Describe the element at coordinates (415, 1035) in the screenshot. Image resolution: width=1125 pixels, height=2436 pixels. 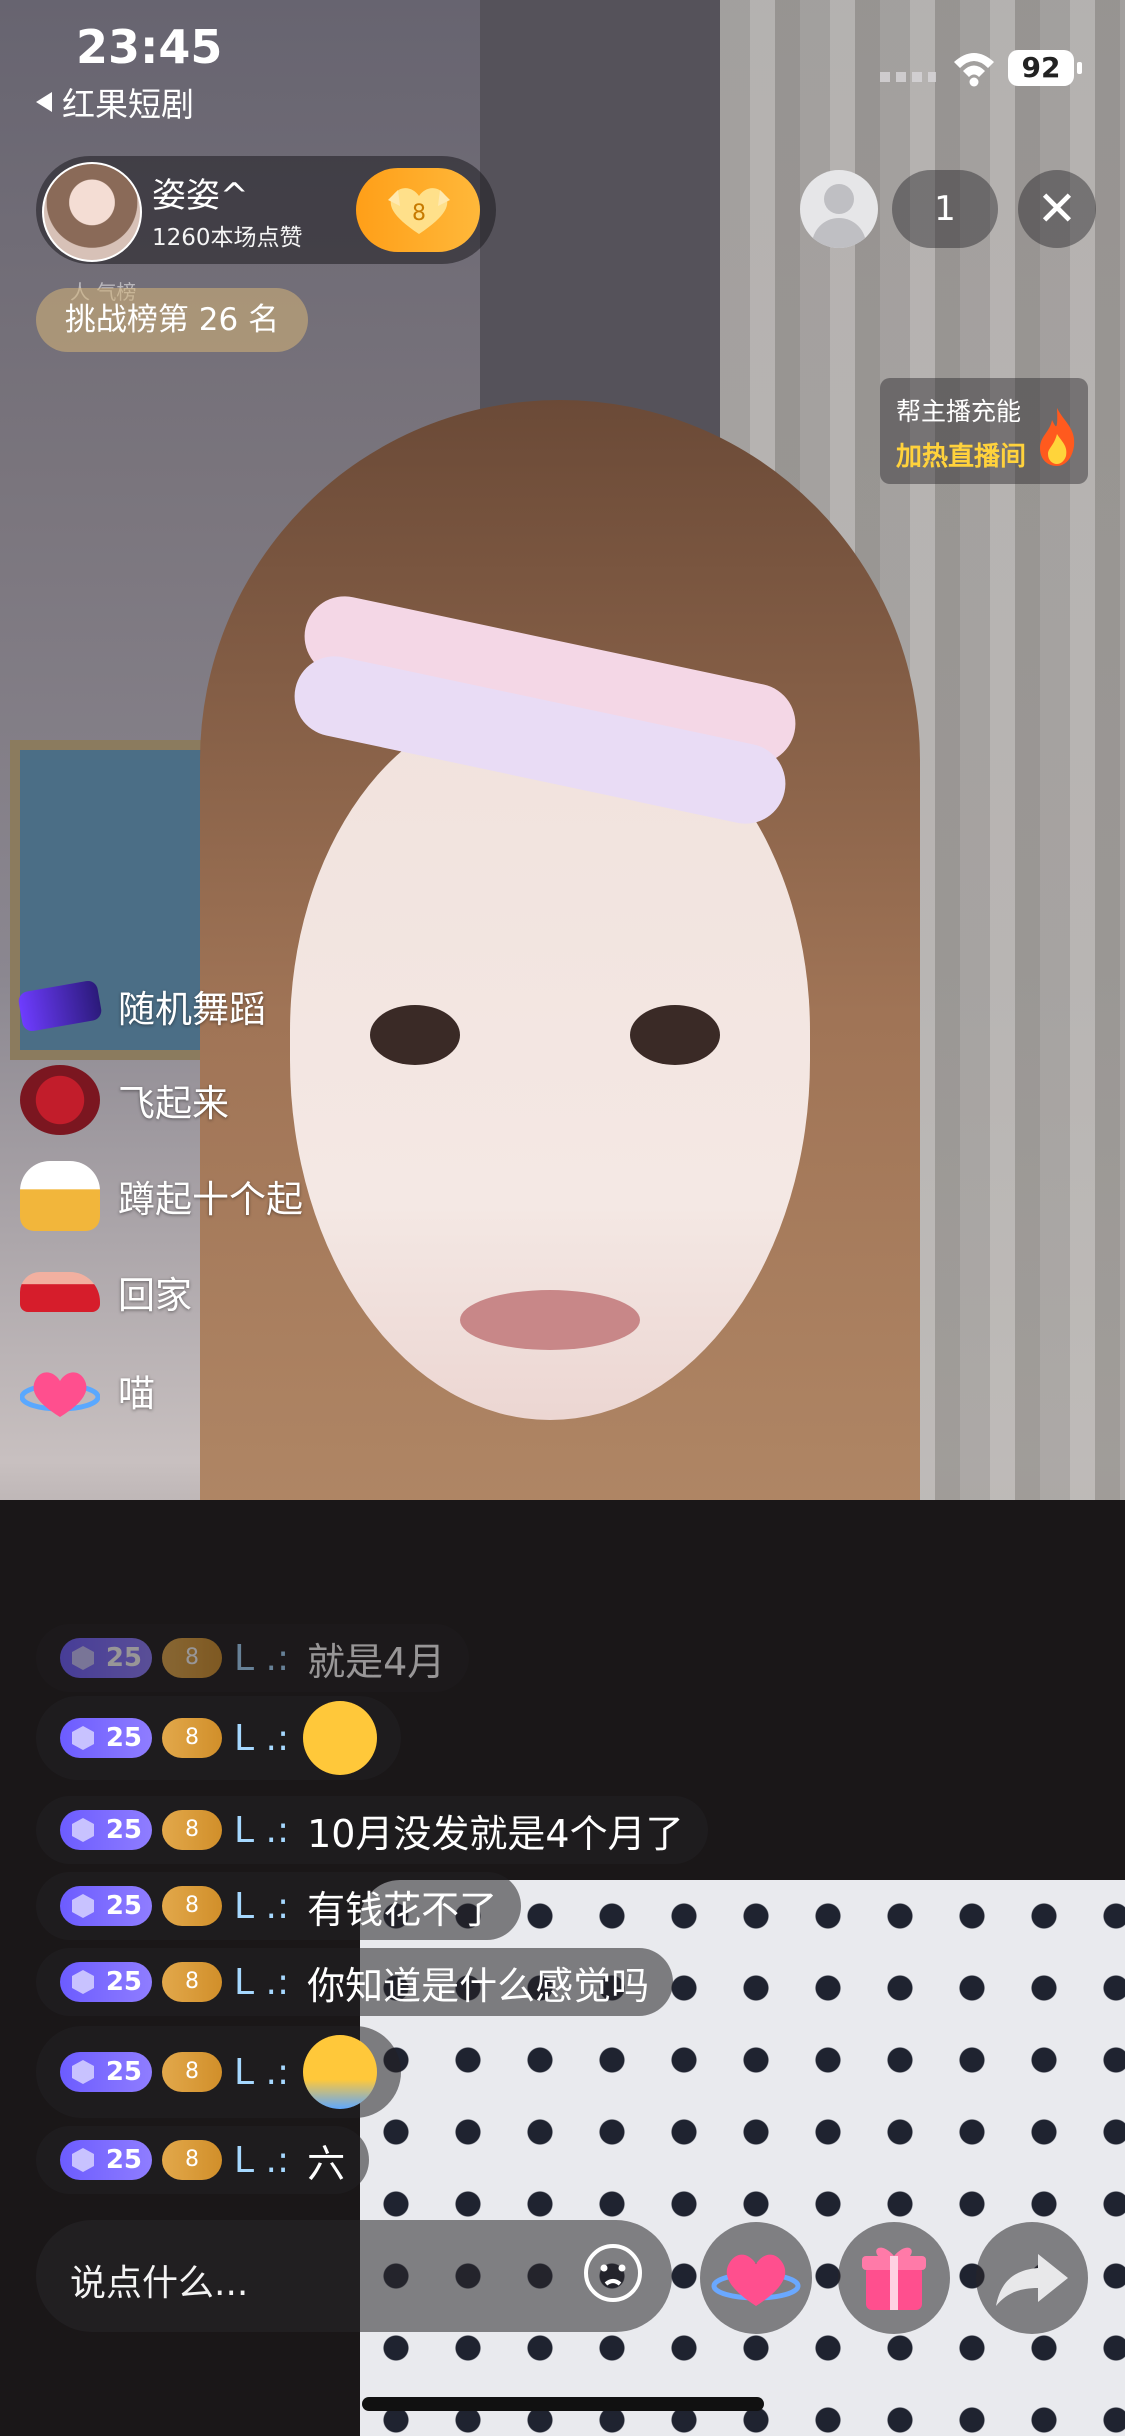
I see `streamer-eye-left` at that location.